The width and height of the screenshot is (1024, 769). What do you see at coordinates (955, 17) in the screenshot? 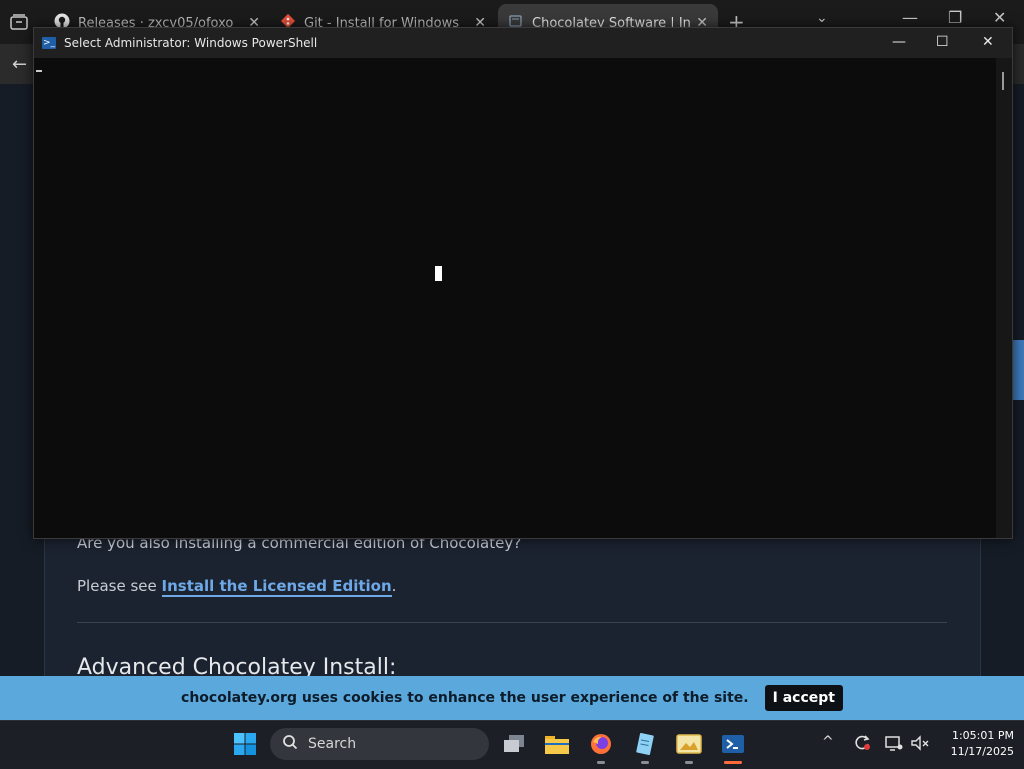
I see `browser-restore-icon: ❐` at bounding box center [955, 17].